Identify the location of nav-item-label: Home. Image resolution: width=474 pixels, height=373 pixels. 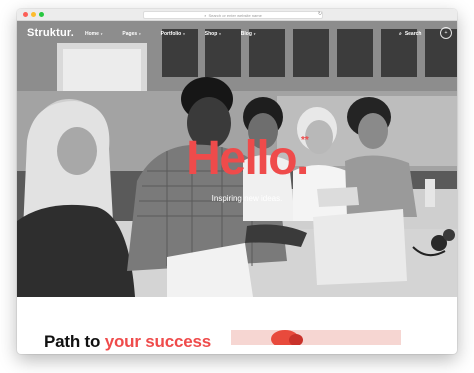
(92, 34).